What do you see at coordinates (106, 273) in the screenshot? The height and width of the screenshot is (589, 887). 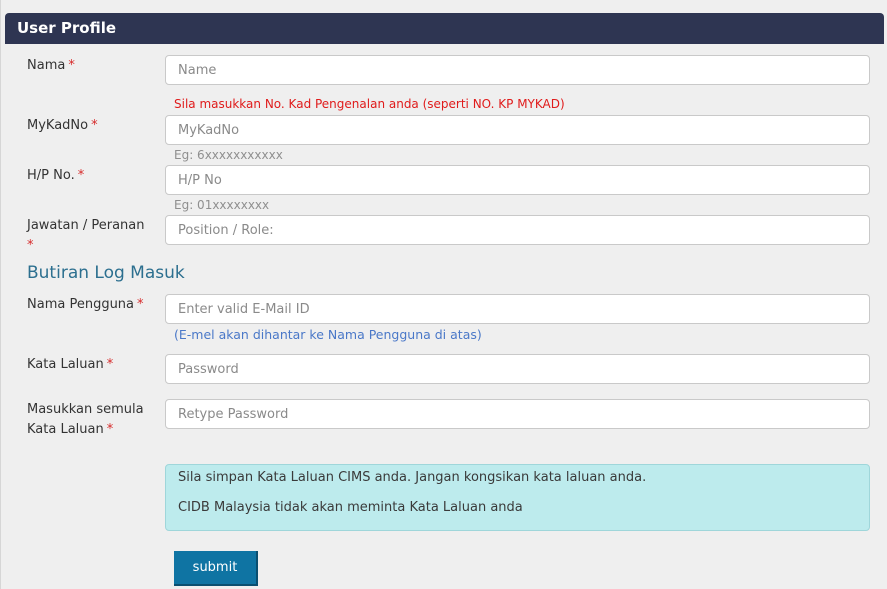 I see `login-section-title: Butiran Log Masuk` at bounding box center [106, 273].